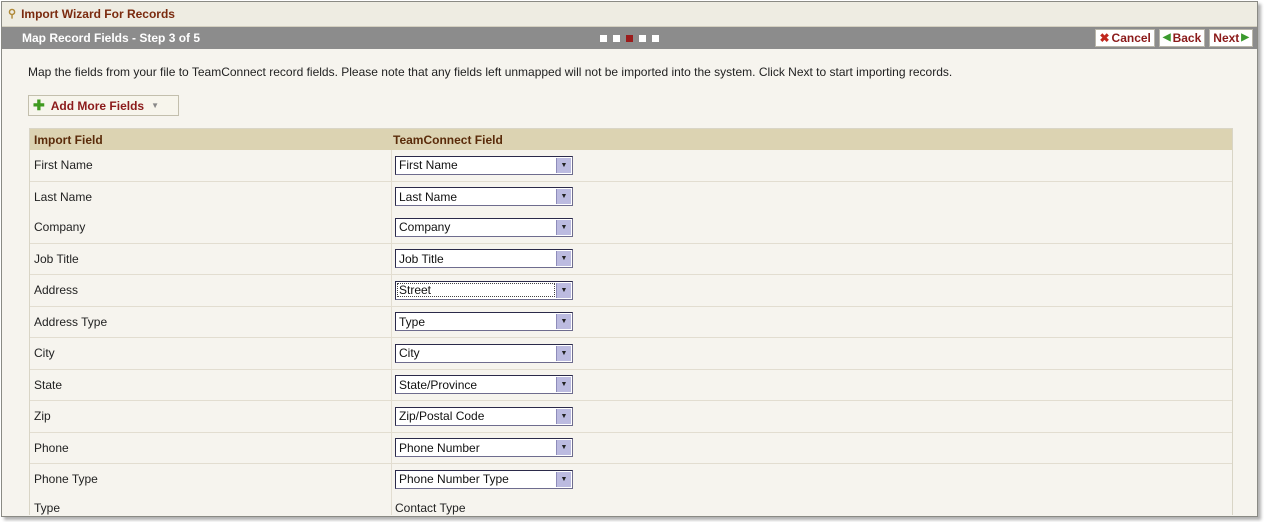  I want to click on back-label: Back, so click(1187, 38).